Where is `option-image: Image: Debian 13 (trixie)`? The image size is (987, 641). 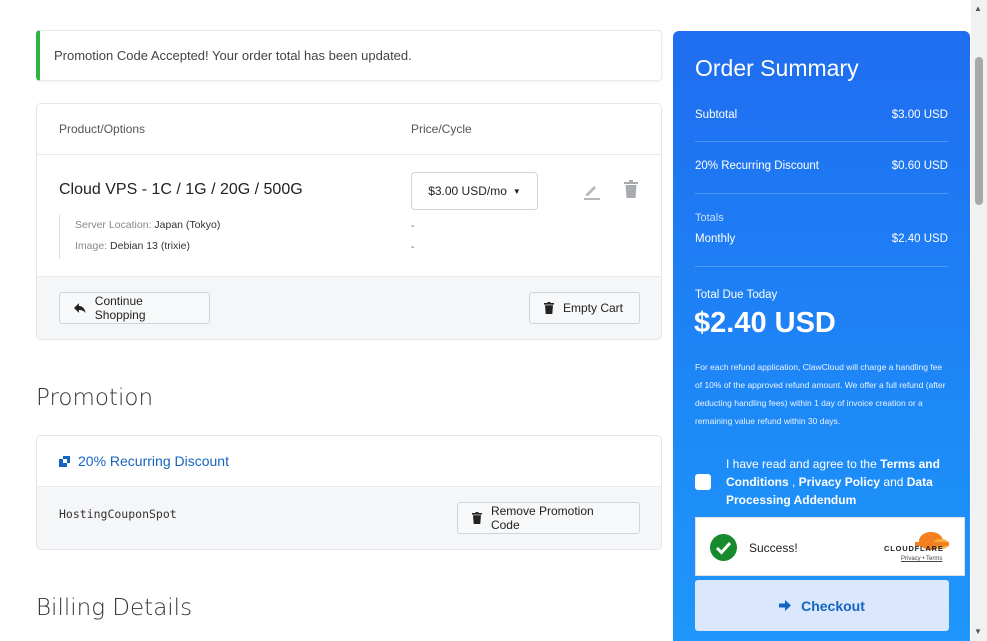 option-image: Image: Debian 13 (trixie) is located at coordinates (147, 246).